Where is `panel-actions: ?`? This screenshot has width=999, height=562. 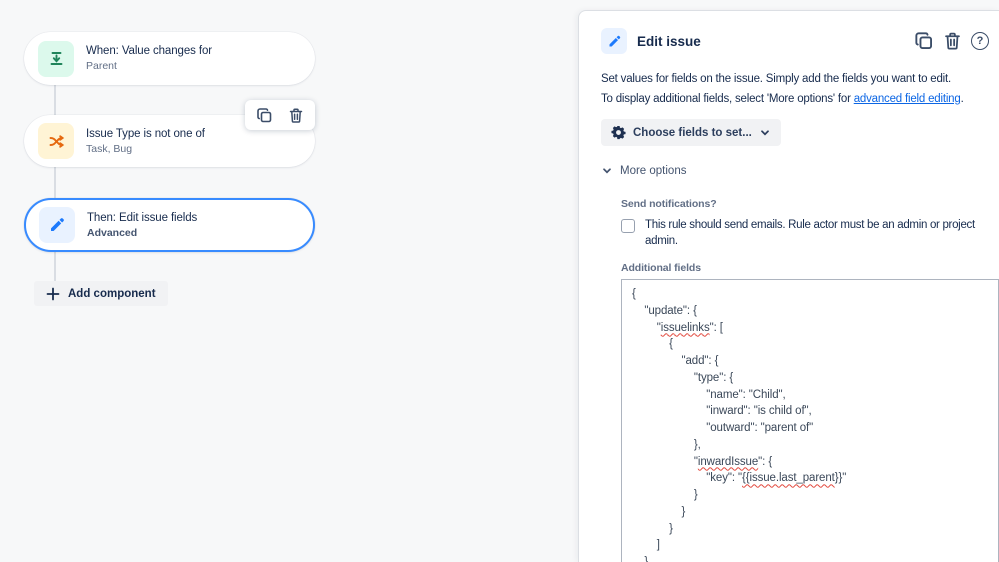 panel-actions: ? is located at coordinates (951, 41).